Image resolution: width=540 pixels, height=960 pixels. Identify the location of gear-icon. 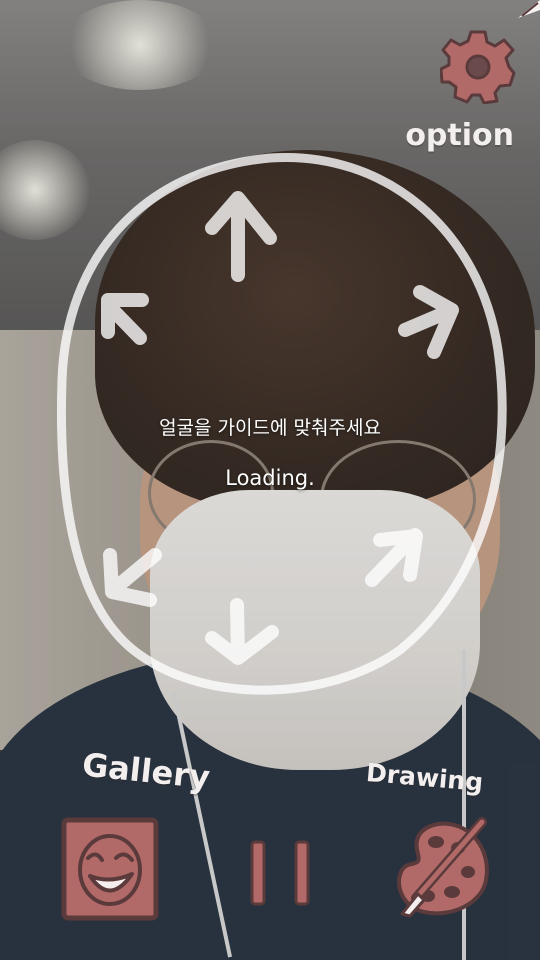
(477, 67).